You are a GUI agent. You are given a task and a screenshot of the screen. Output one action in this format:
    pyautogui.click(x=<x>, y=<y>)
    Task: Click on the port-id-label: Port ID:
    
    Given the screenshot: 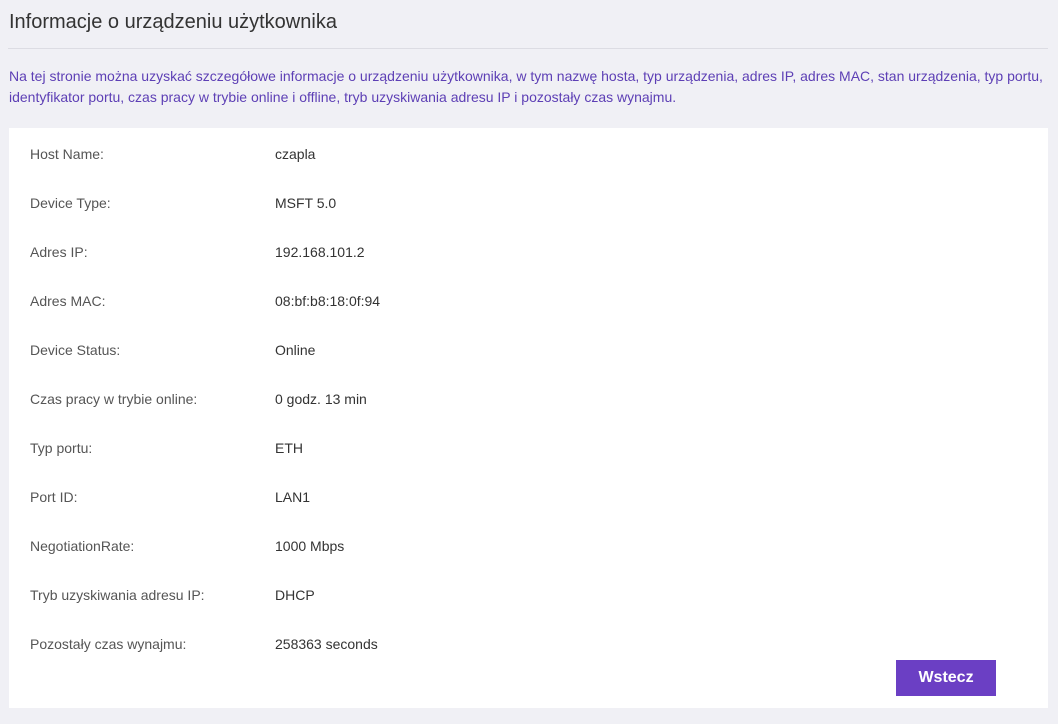 What is the action you would take?
    pyautogui.click(x=54, y=497)
    